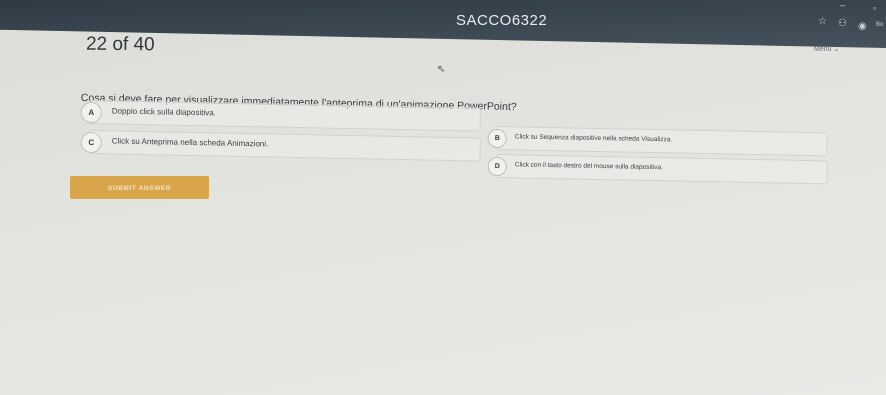  I want to click on option-letter-badge: A, so click(91, 112).